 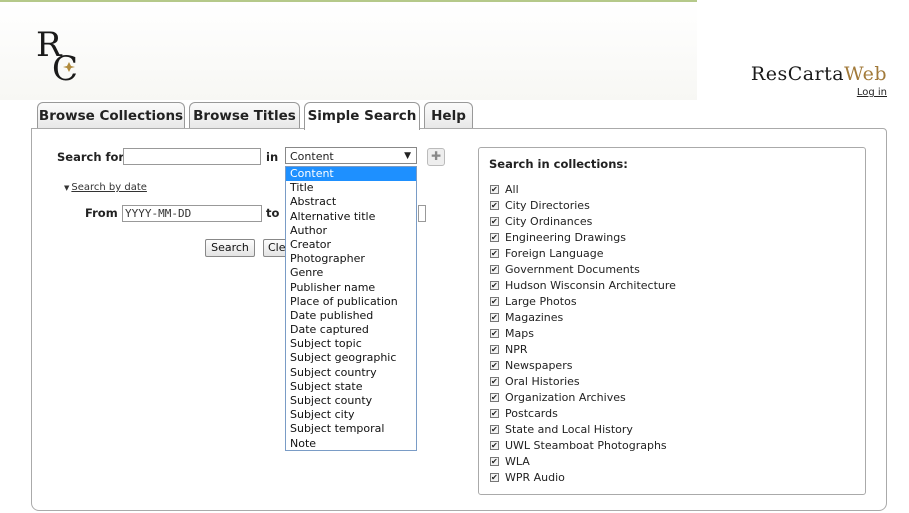 I want to click on to-date-input, so click(x=422, y=213).